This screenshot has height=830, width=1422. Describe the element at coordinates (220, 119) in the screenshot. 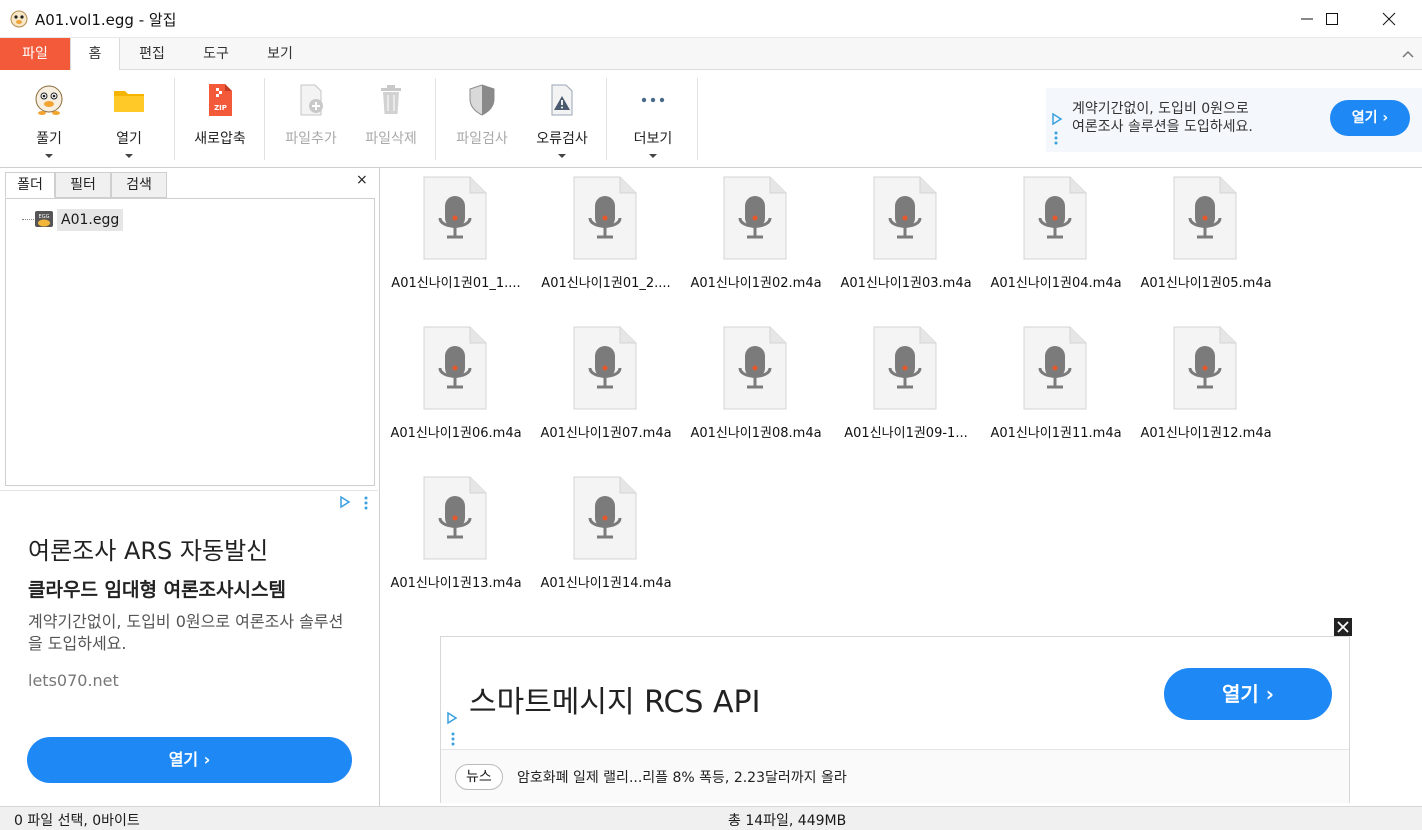

I see `new-compress-button: ZIP 새로압축` at that location.